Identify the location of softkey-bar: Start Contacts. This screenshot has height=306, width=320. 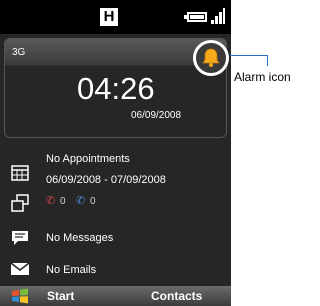
(115, 296).